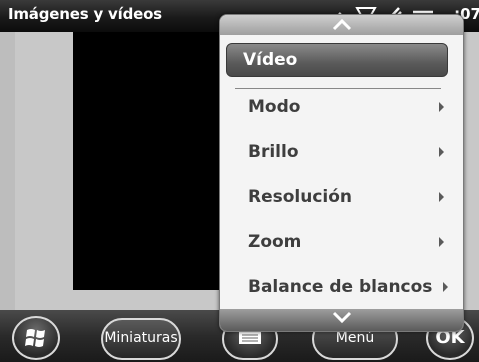  I want to click on window-title: Imágenes y vídeos, so click(85, 14).